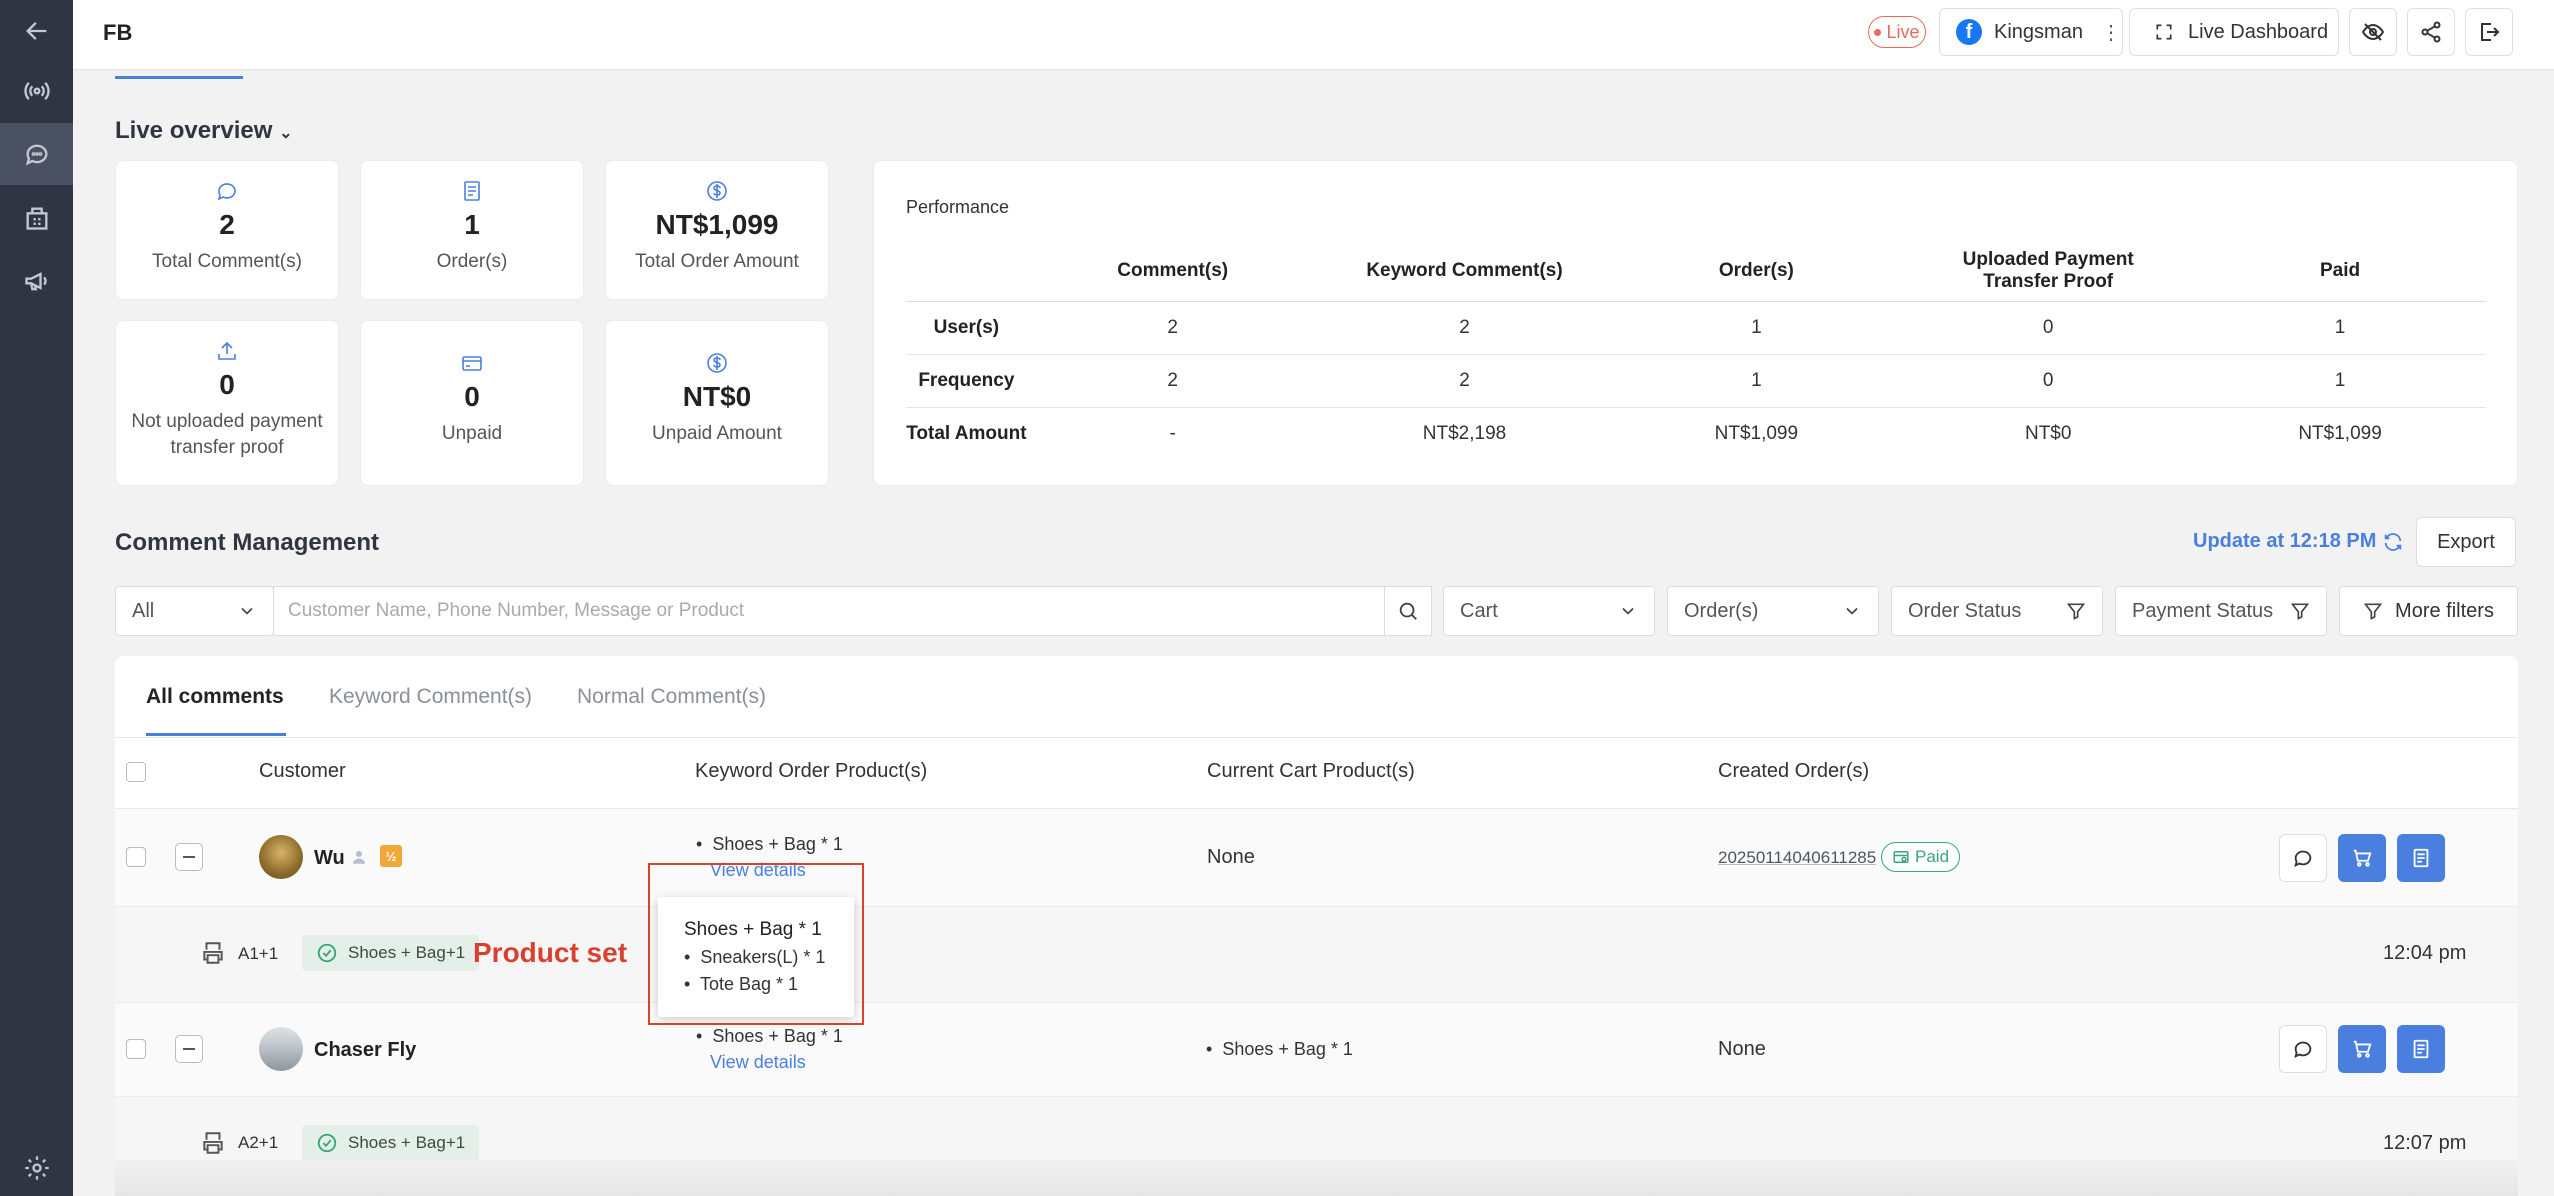  What do you see at coordinates (1313, 35) in the screenshot?
I see `top-bar: FB Live f Kingsman ⋮ Live Dashboard` at bounding box center [1313, 35].